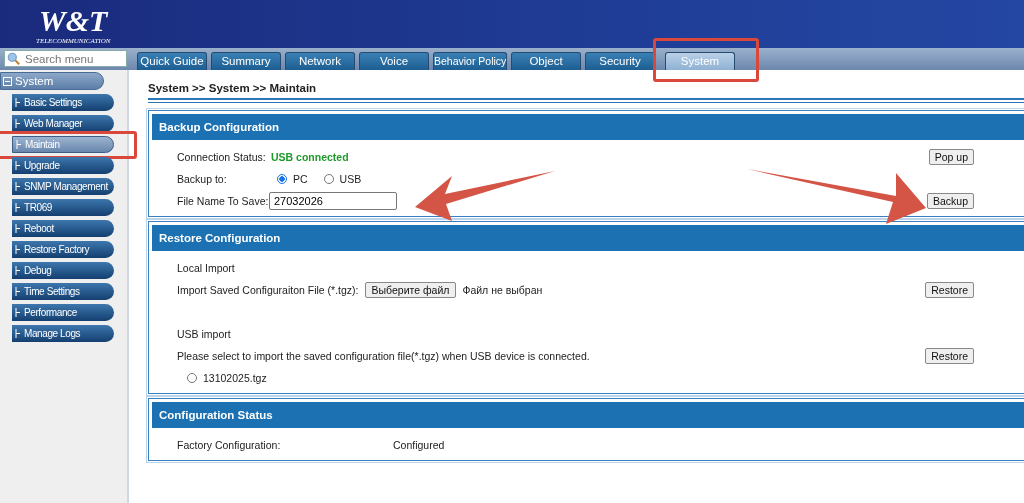  I want to click on sidebar-item: Restore Factory, so click(63, 249).